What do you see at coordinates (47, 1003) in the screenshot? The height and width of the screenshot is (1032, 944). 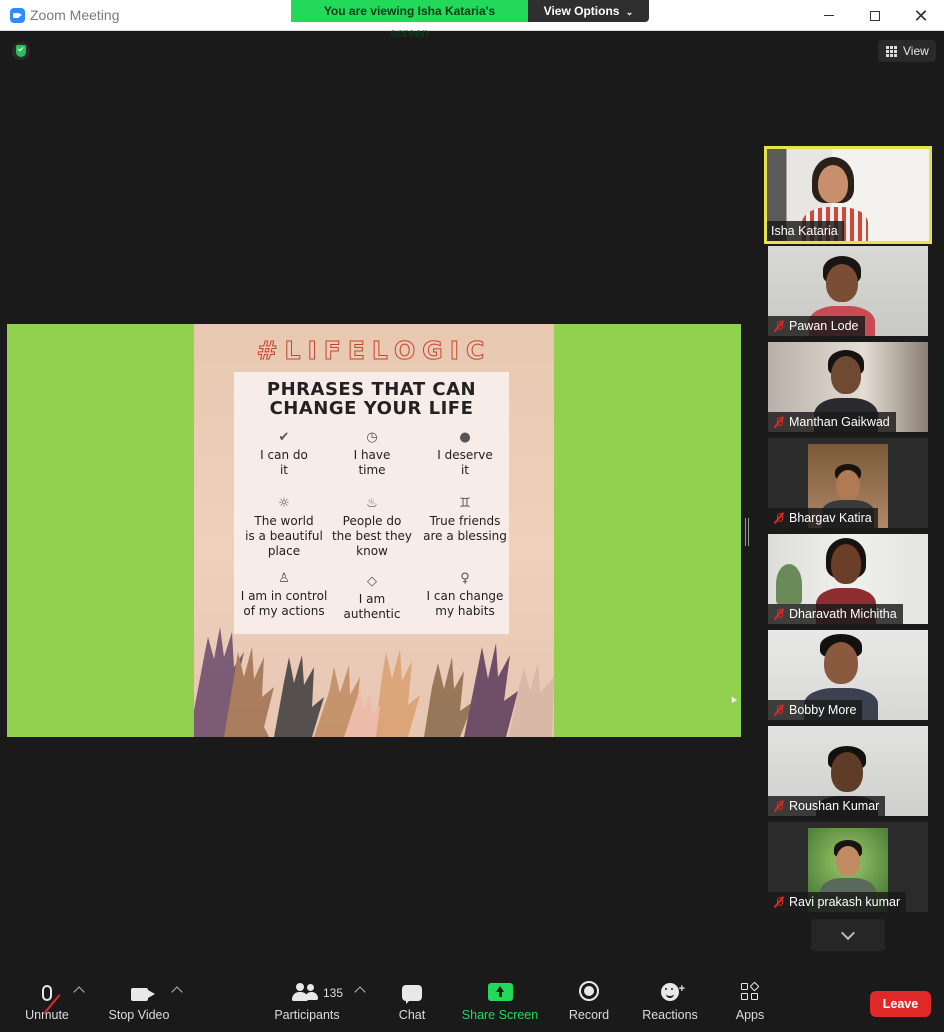 I see `unmute-button: Unmute` at bounding box center [47, 1003].